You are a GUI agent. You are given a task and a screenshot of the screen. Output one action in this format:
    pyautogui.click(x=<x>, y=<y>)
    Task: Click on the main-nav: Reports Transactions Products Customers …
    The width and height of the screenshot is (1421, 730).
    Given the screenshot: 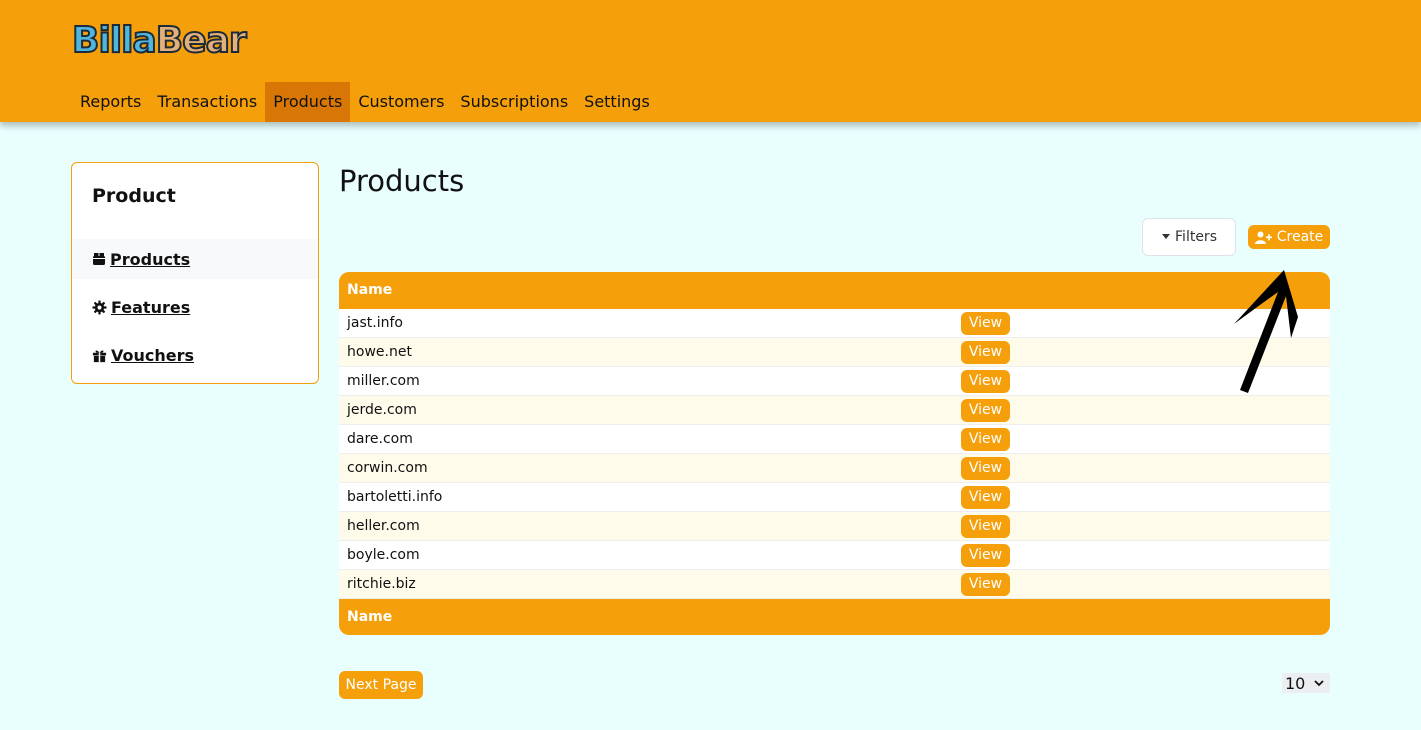 What is the action you would take?
    pyautogui.click(x=365, y=102)
    